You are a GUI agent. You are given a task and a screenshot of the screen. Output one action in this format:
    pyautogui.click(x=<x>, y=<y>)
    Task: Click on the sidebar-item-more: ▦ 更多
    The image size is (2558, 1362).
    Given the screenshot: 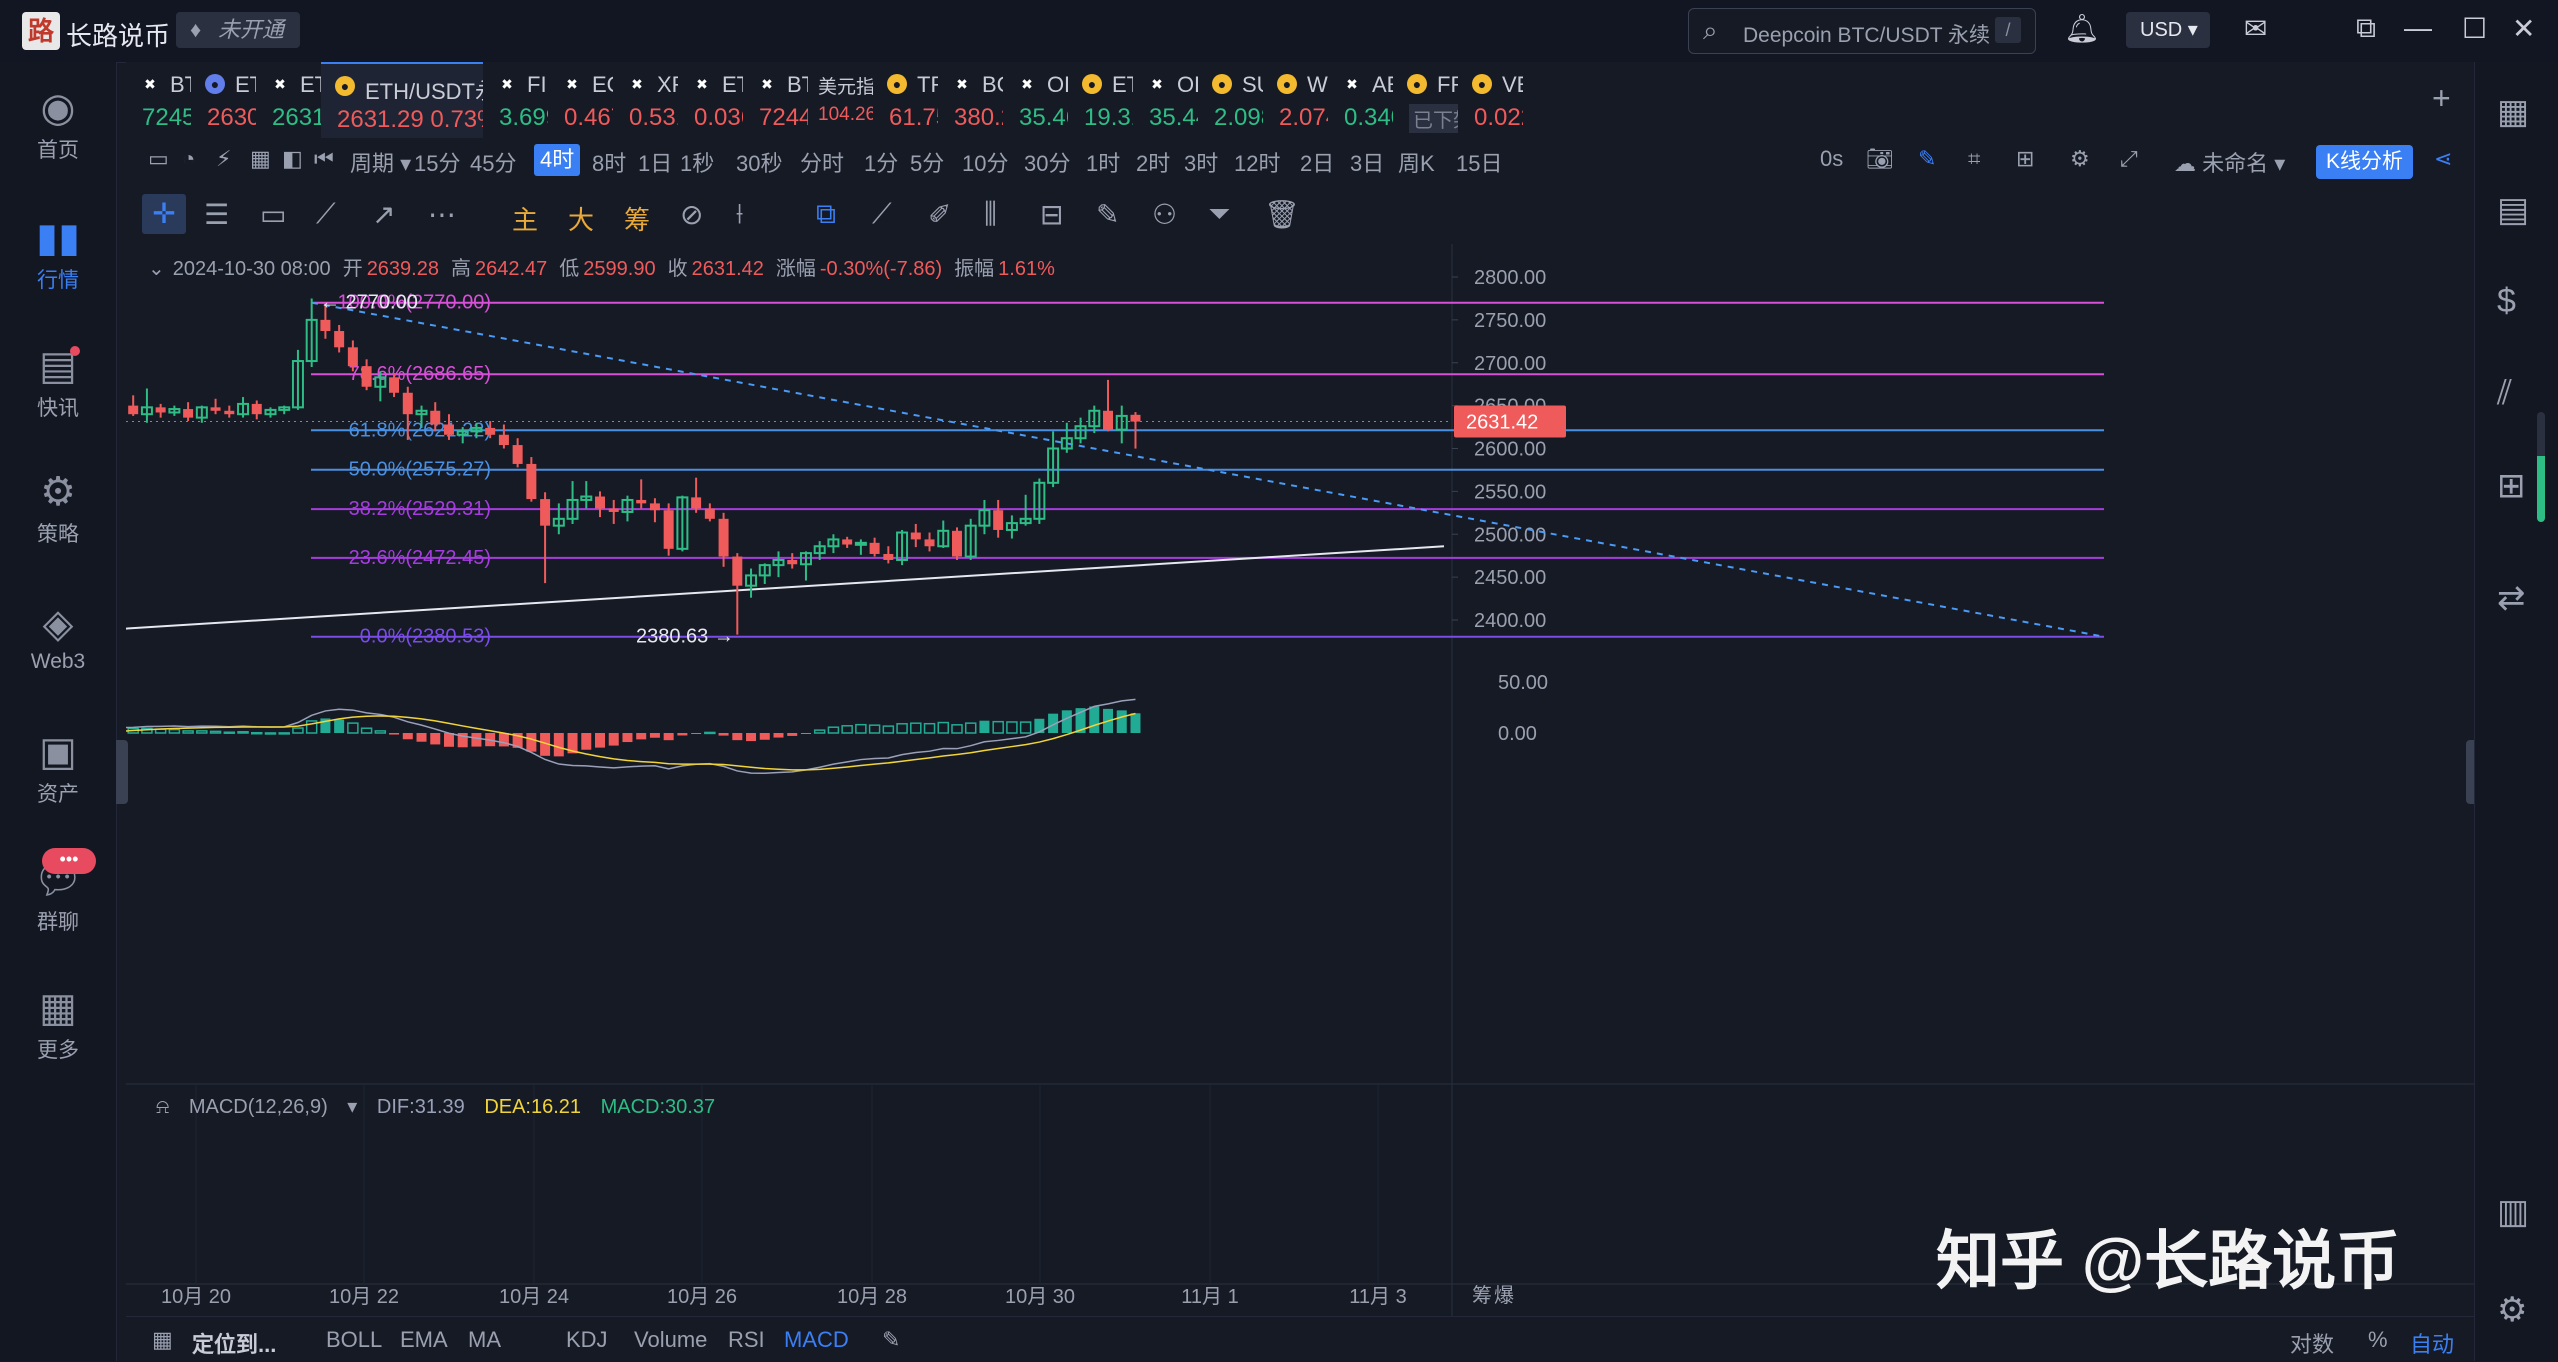 What is the action you would take?
    pyautogui.click(x=58, y=1023)
    